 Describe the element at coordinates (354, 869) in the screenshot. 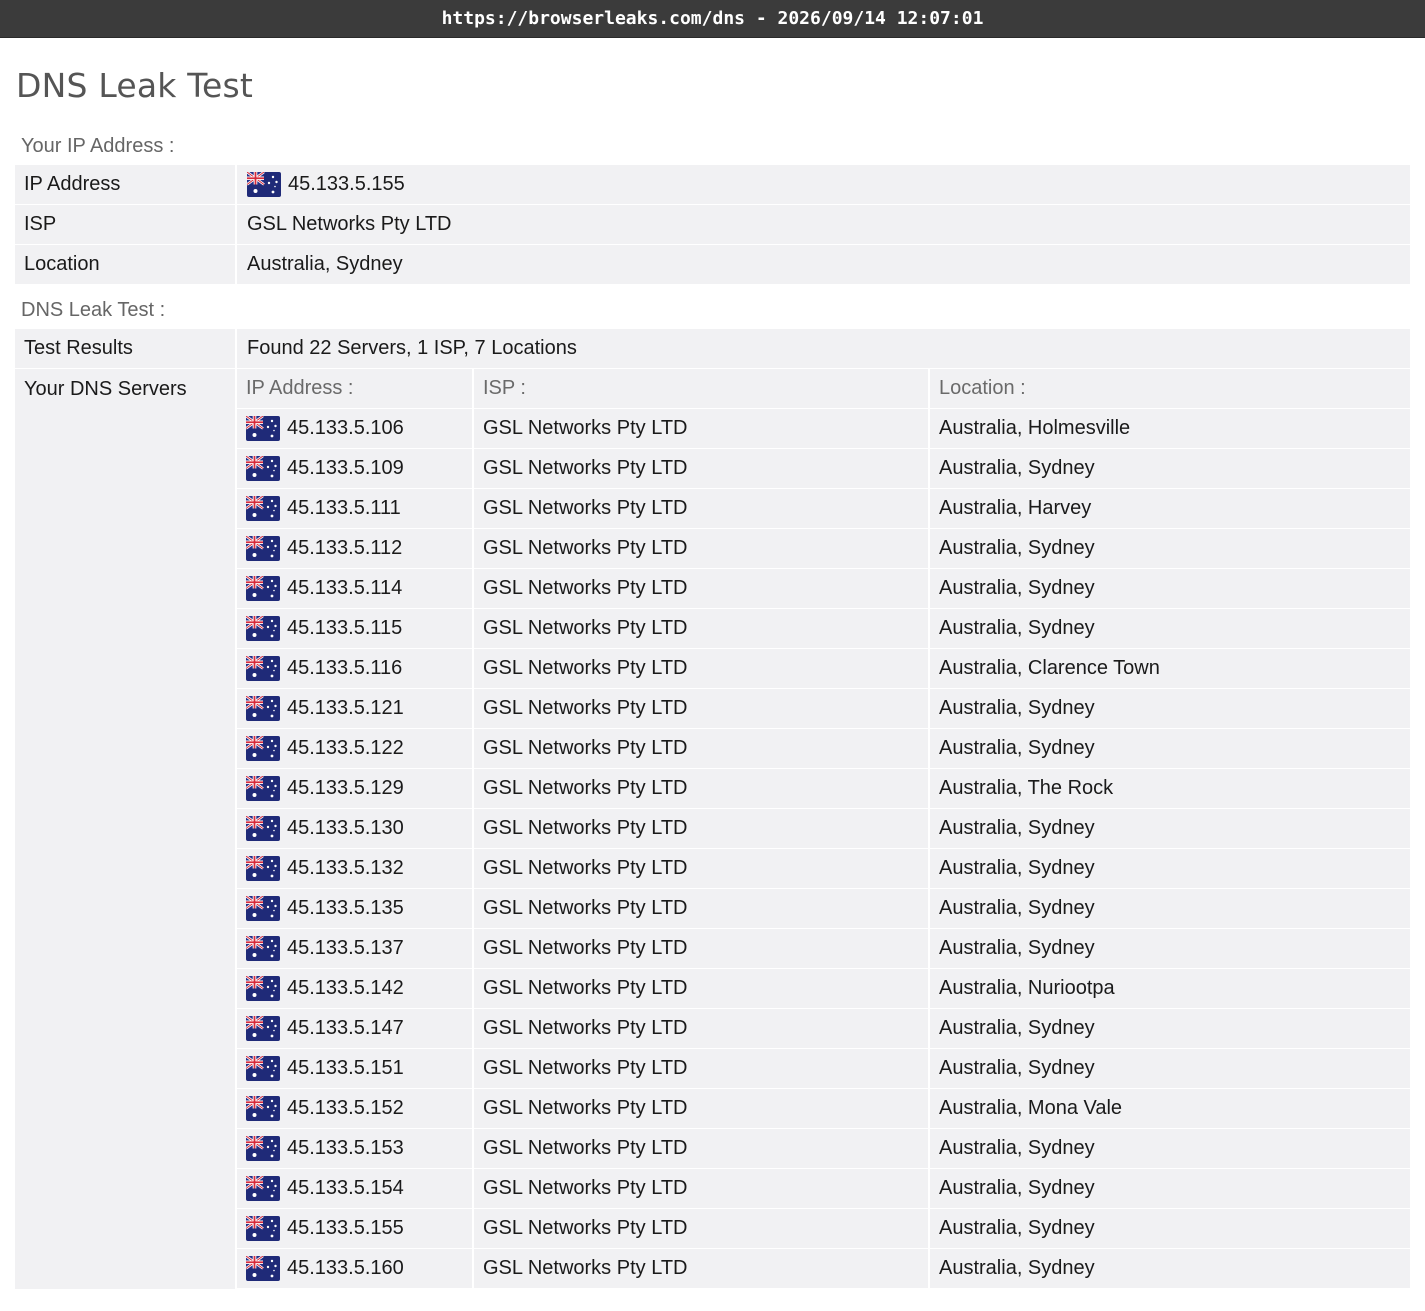

I see `dns-server-ip-cell: 45.133.5.132` at that location.